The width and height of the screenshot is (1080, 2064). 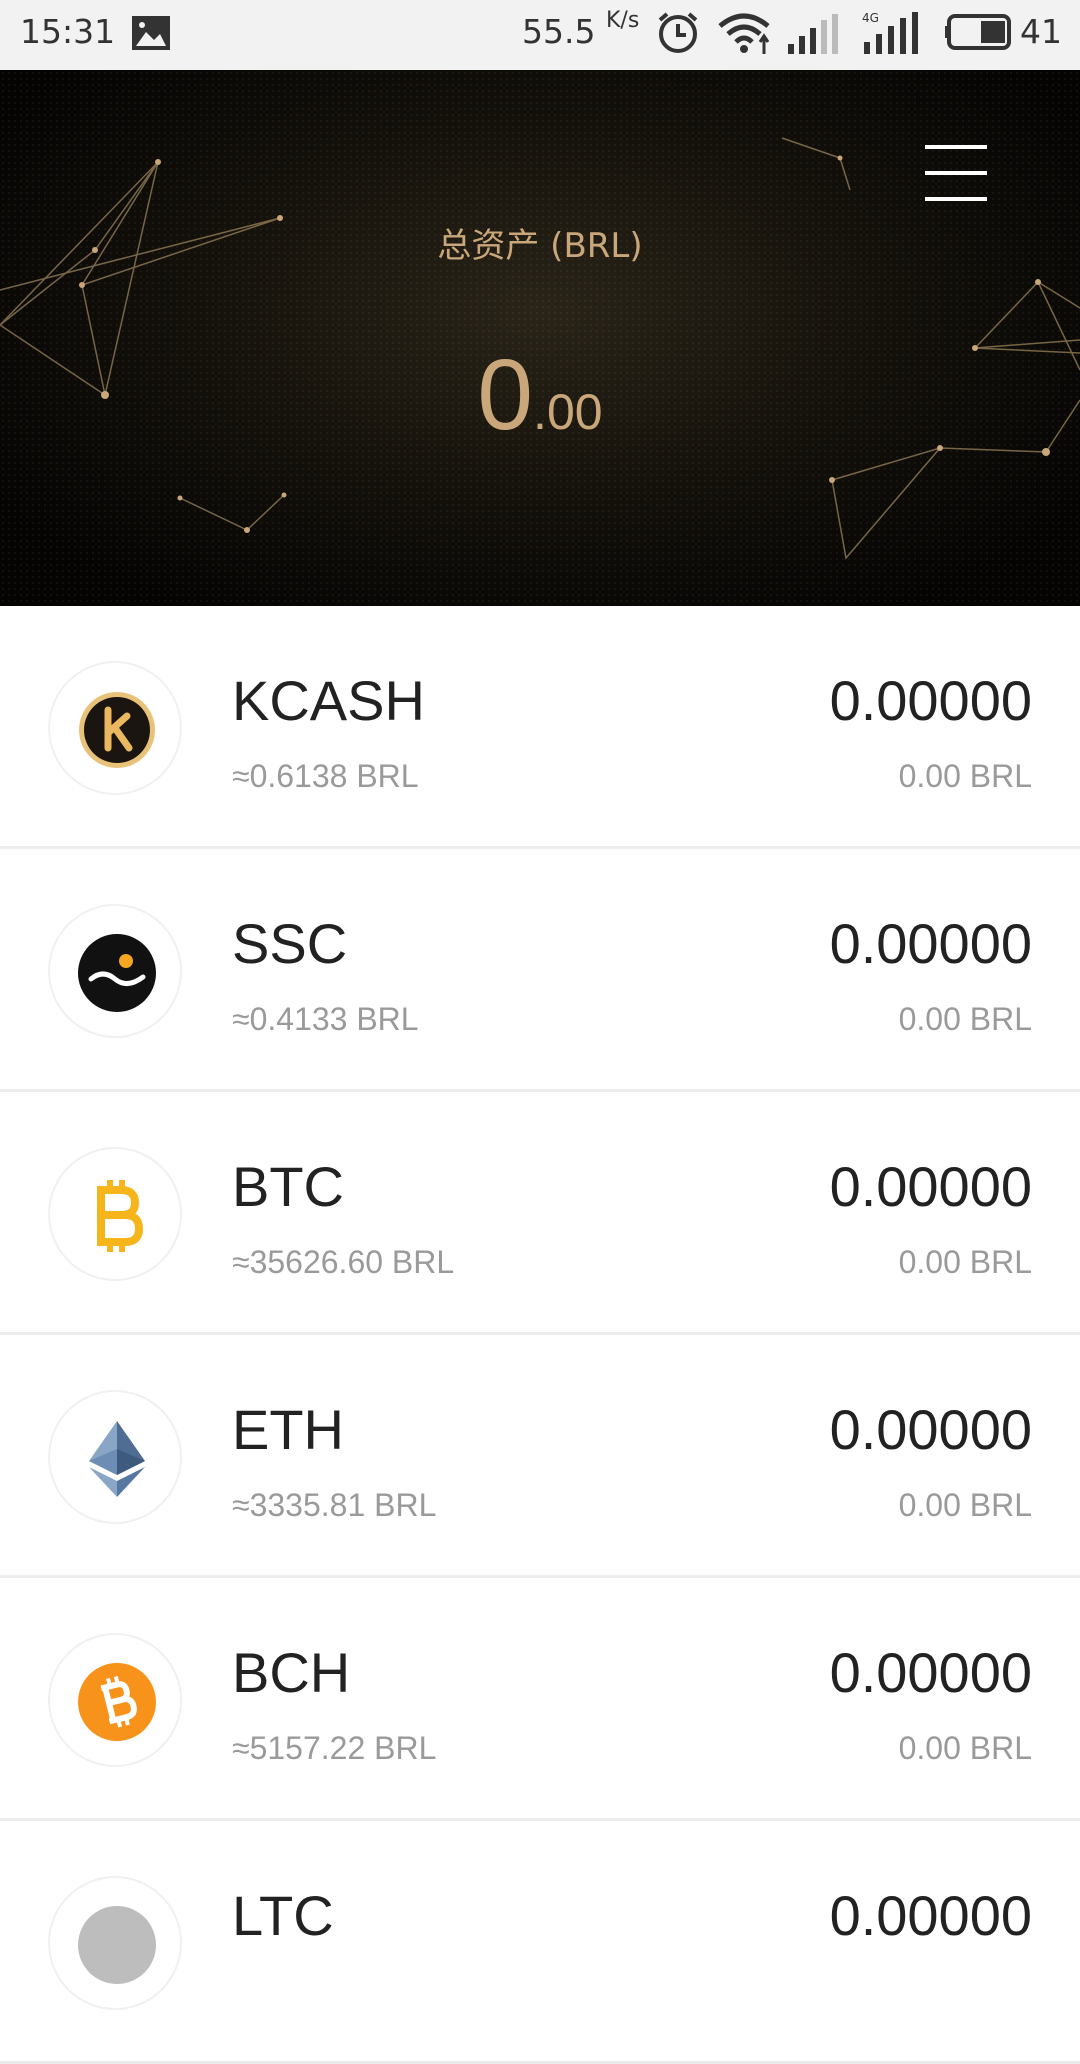 I want to click on battery-percent: 41, so click(x=1041, y=31).